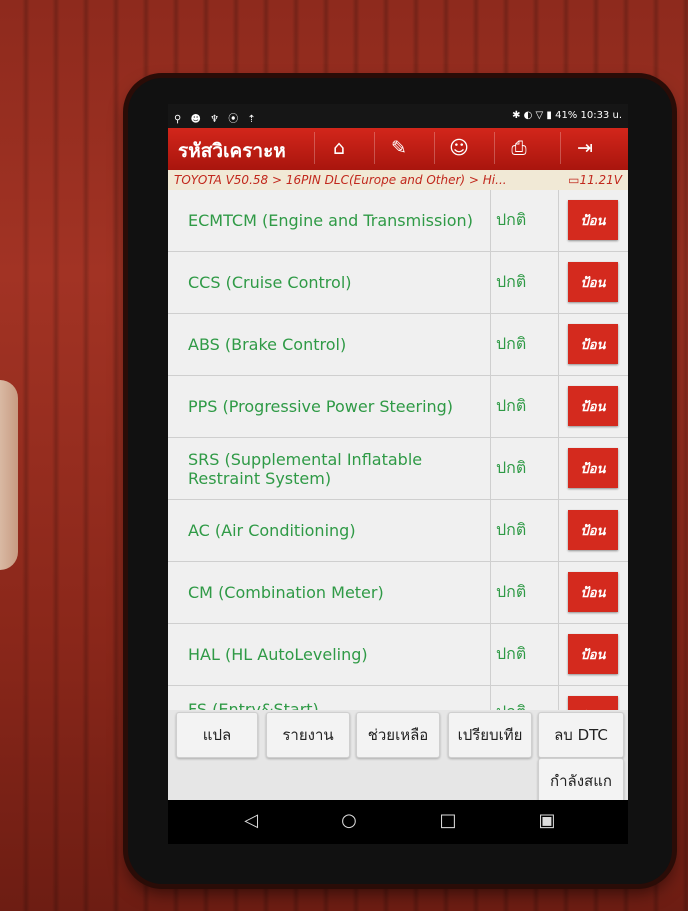 Image resolution: width=688 pixels, height=911 pixels. What do you see at coordinates (448, 820) in the screenshot?
I see `recent-apps-icon: □` at bounding box center [448, 820].